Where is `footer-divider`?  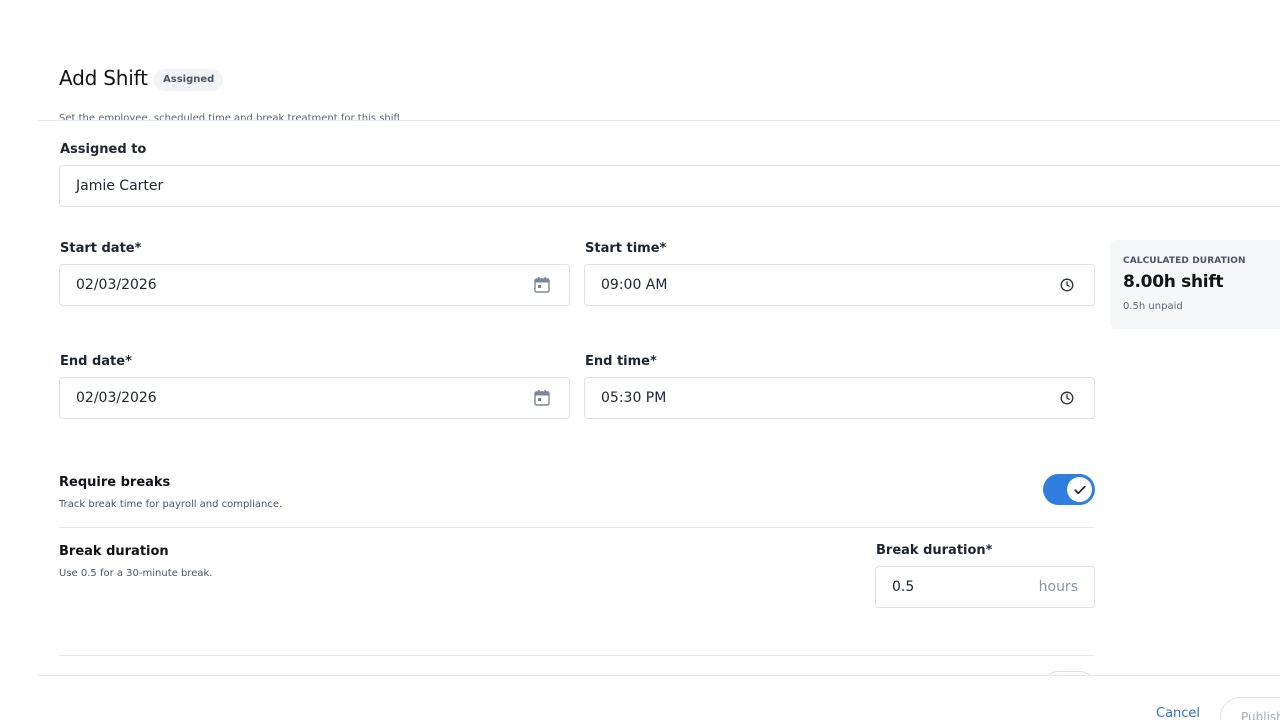
footer-divider is located at coordinates (659, 675).